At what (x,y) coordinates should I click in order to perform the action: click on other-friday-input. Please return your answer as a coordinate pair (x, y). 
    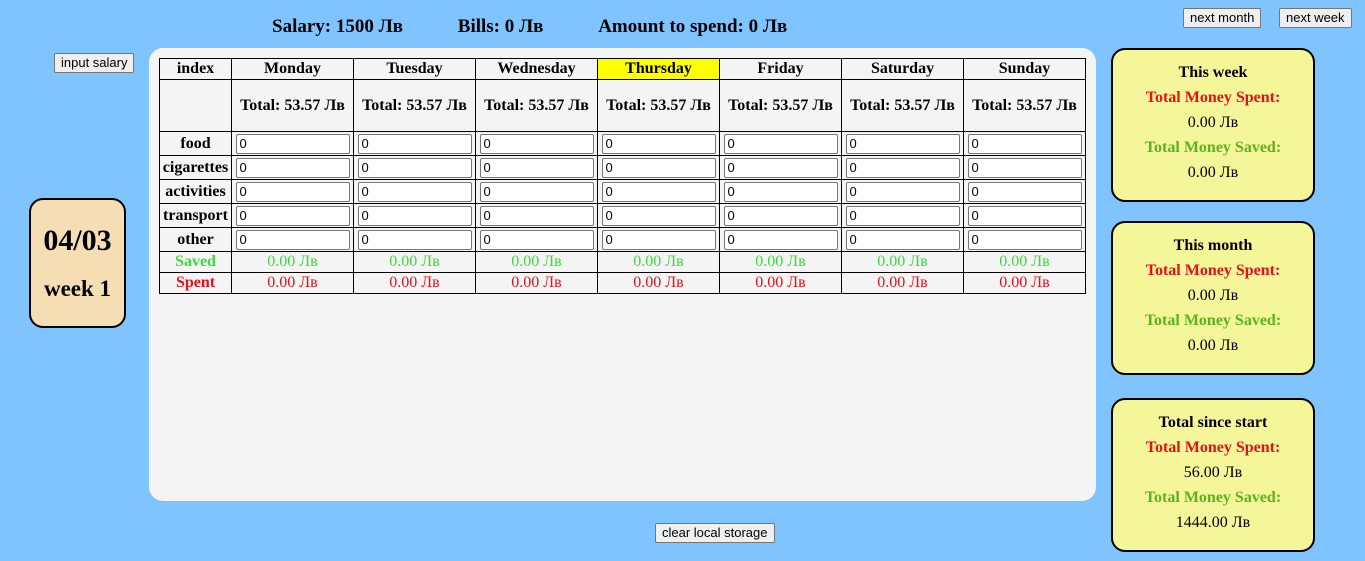
    Looking at the image, I should click on (780, 239).